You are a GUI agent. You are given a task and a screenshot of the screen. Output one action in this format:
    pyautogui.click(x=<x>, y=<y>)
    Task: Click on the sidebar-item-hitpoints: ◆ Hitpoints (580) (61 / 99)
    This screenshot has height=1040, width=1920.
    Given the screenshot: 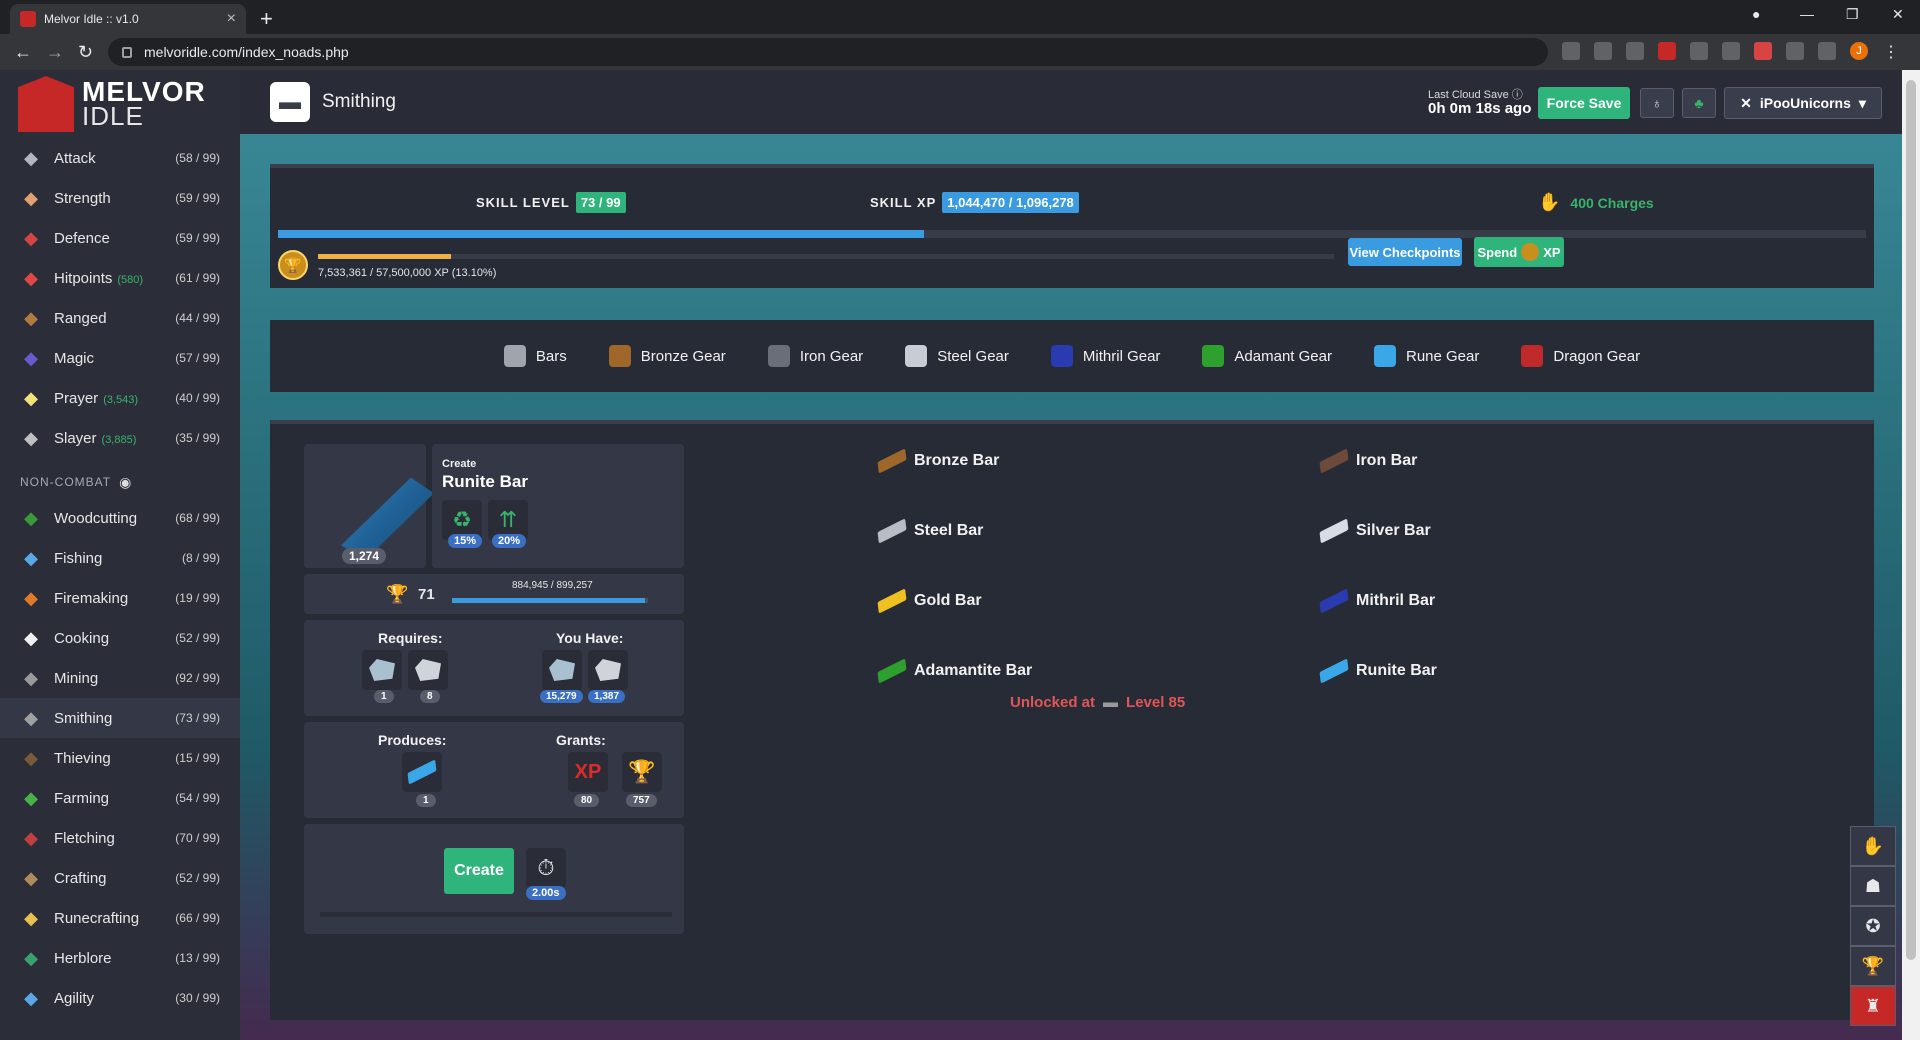 What is the action you would take?
    pyautogui.click(x=120, y=278)
    